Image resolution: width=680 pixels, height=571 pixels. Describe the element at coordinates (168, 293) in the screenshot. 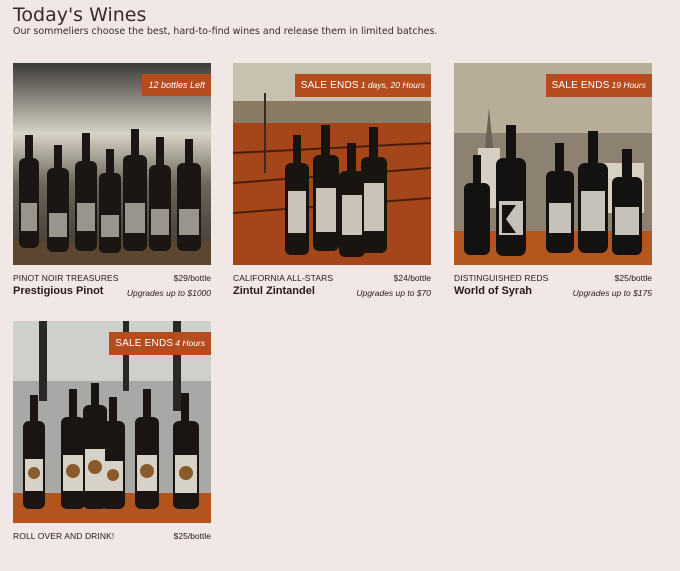

I see `upgrade-text: Upgrades up to $1000` at that location.